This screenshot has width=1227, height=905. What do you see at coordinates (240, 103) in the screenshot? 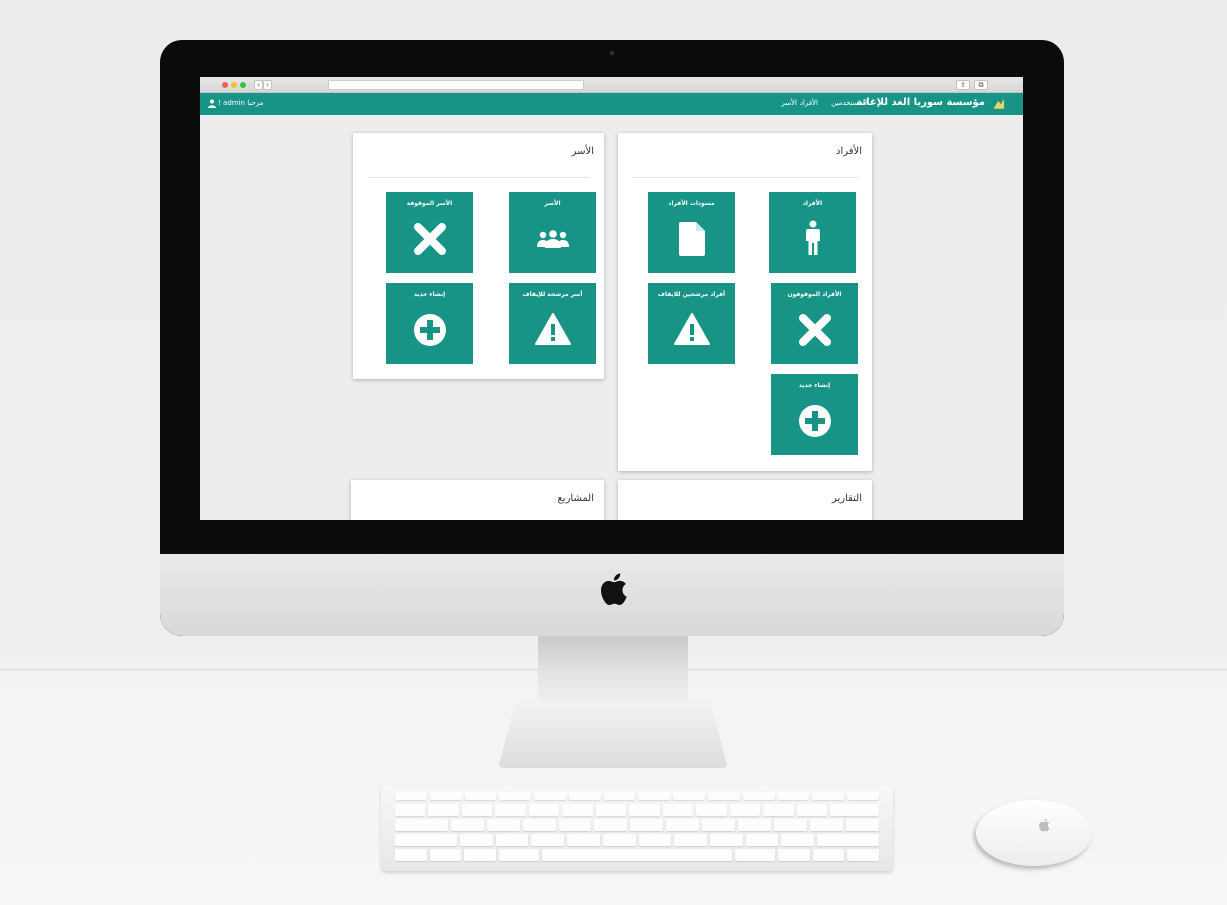
I see `user-greeting: مرحبا admin !` at bounding box center [240, 103].